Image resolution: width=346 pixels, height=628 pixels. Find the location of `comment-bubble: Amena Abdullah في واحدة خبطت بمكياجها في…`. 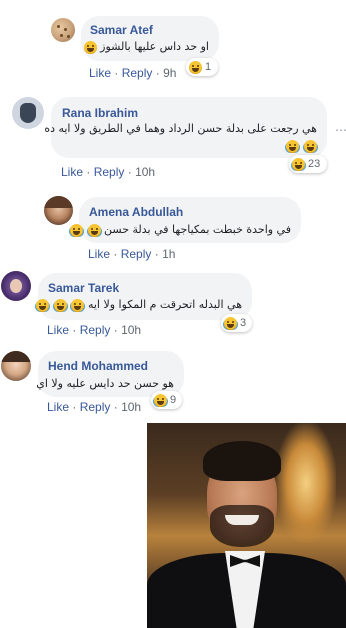

comment-bubble: Amena Abdullah في واحدة خبطت بمكياجها في… is located at coordinates (185, 220).